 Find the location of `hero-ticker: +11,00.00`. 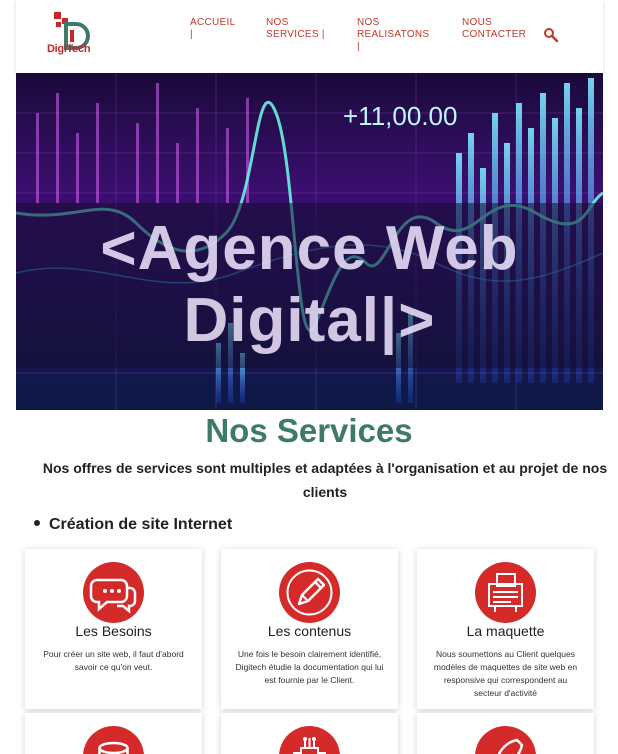

hero-ticker: +11,00.00 is located at coordinates (400, 116).